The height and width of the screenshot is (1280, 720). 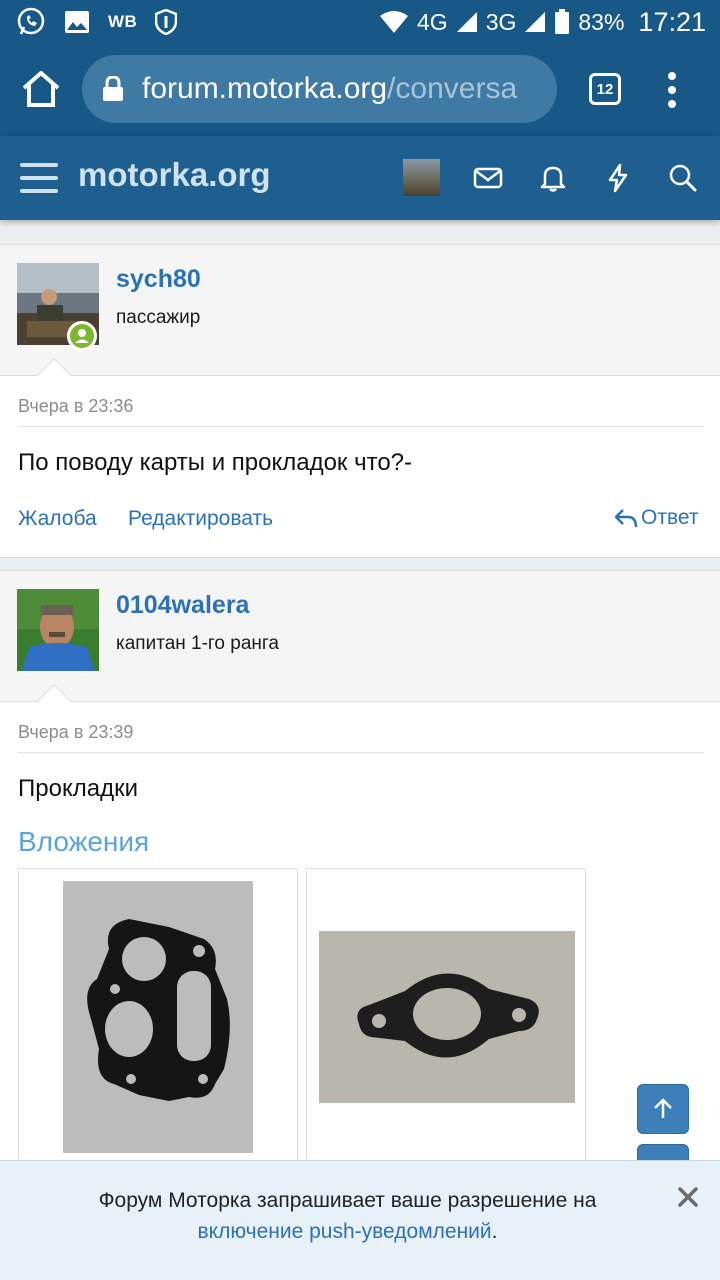 What do you see at coordinates (421, 177) in the screenshot?
I see `user-avatar` at bounding box center [421, 177].